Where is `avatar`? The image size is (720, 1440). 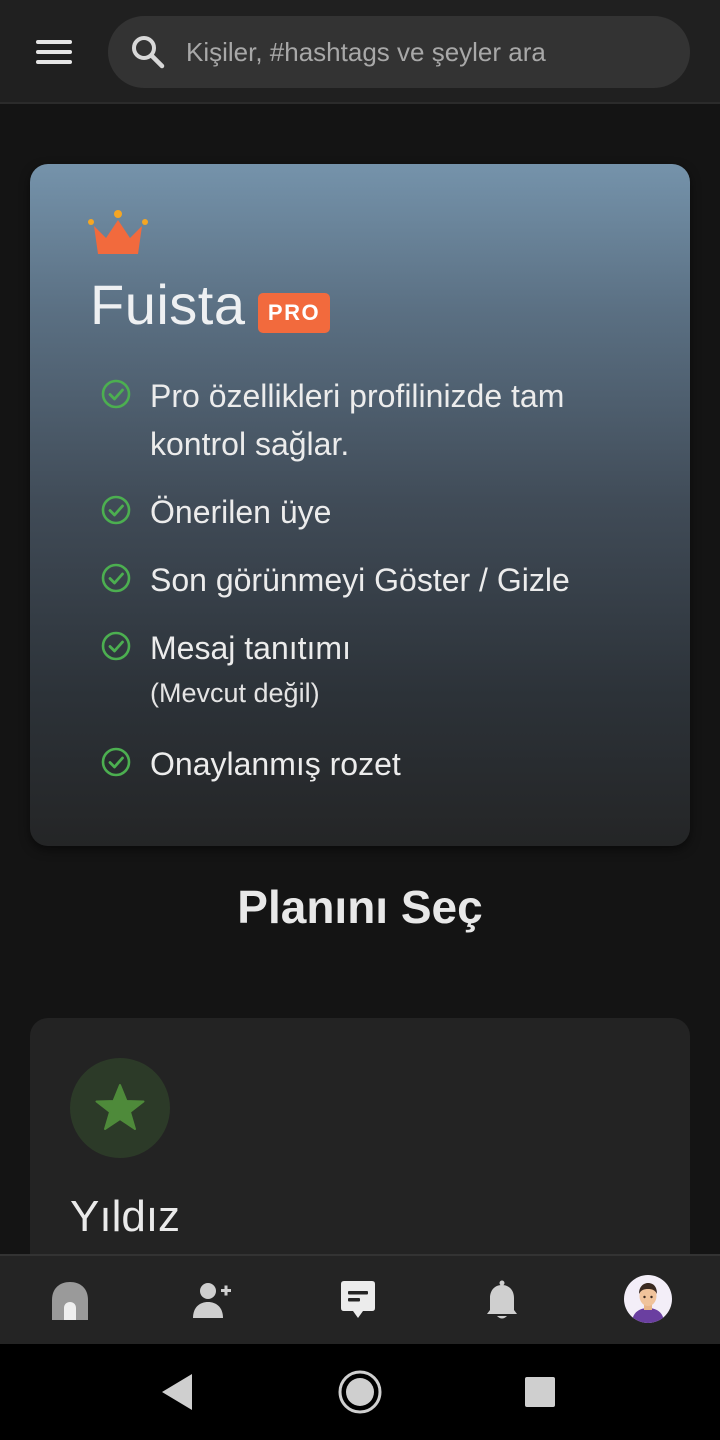
avatar is located at coordinates (648, 1299).